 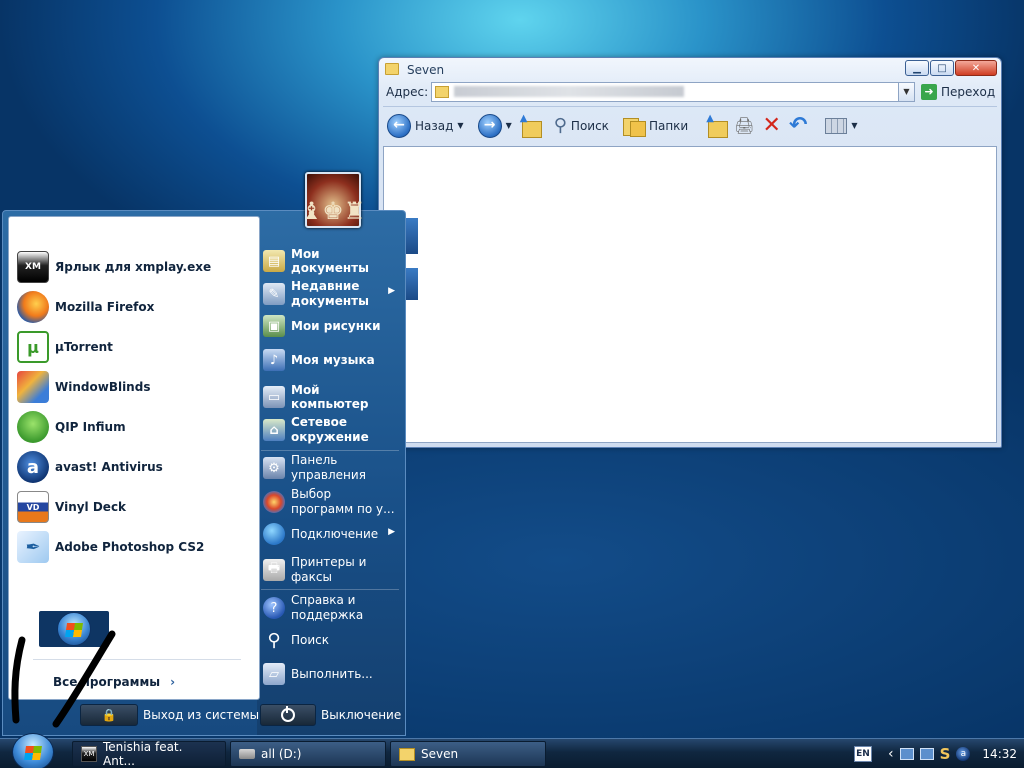 I want to click on places-label: Подключение, so click(x=335, y=534).